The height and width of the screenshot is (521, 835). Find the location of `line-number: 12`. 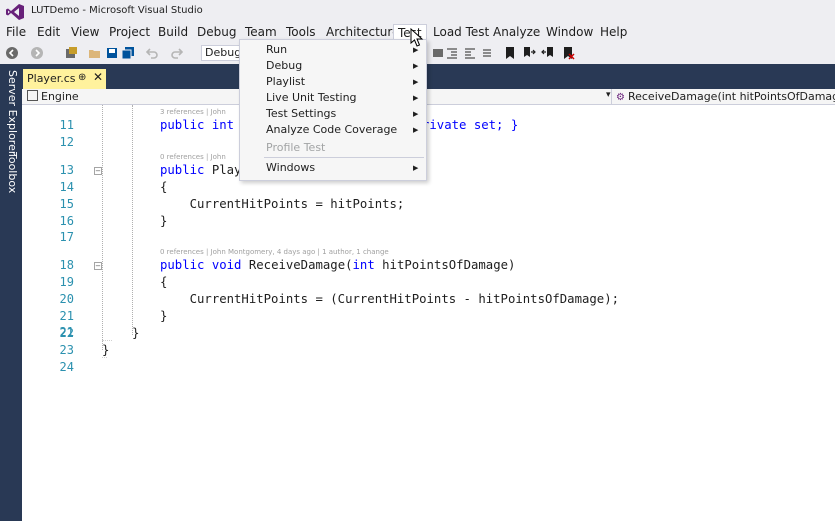

line-number: 12 is located at coordinates (66, 142).